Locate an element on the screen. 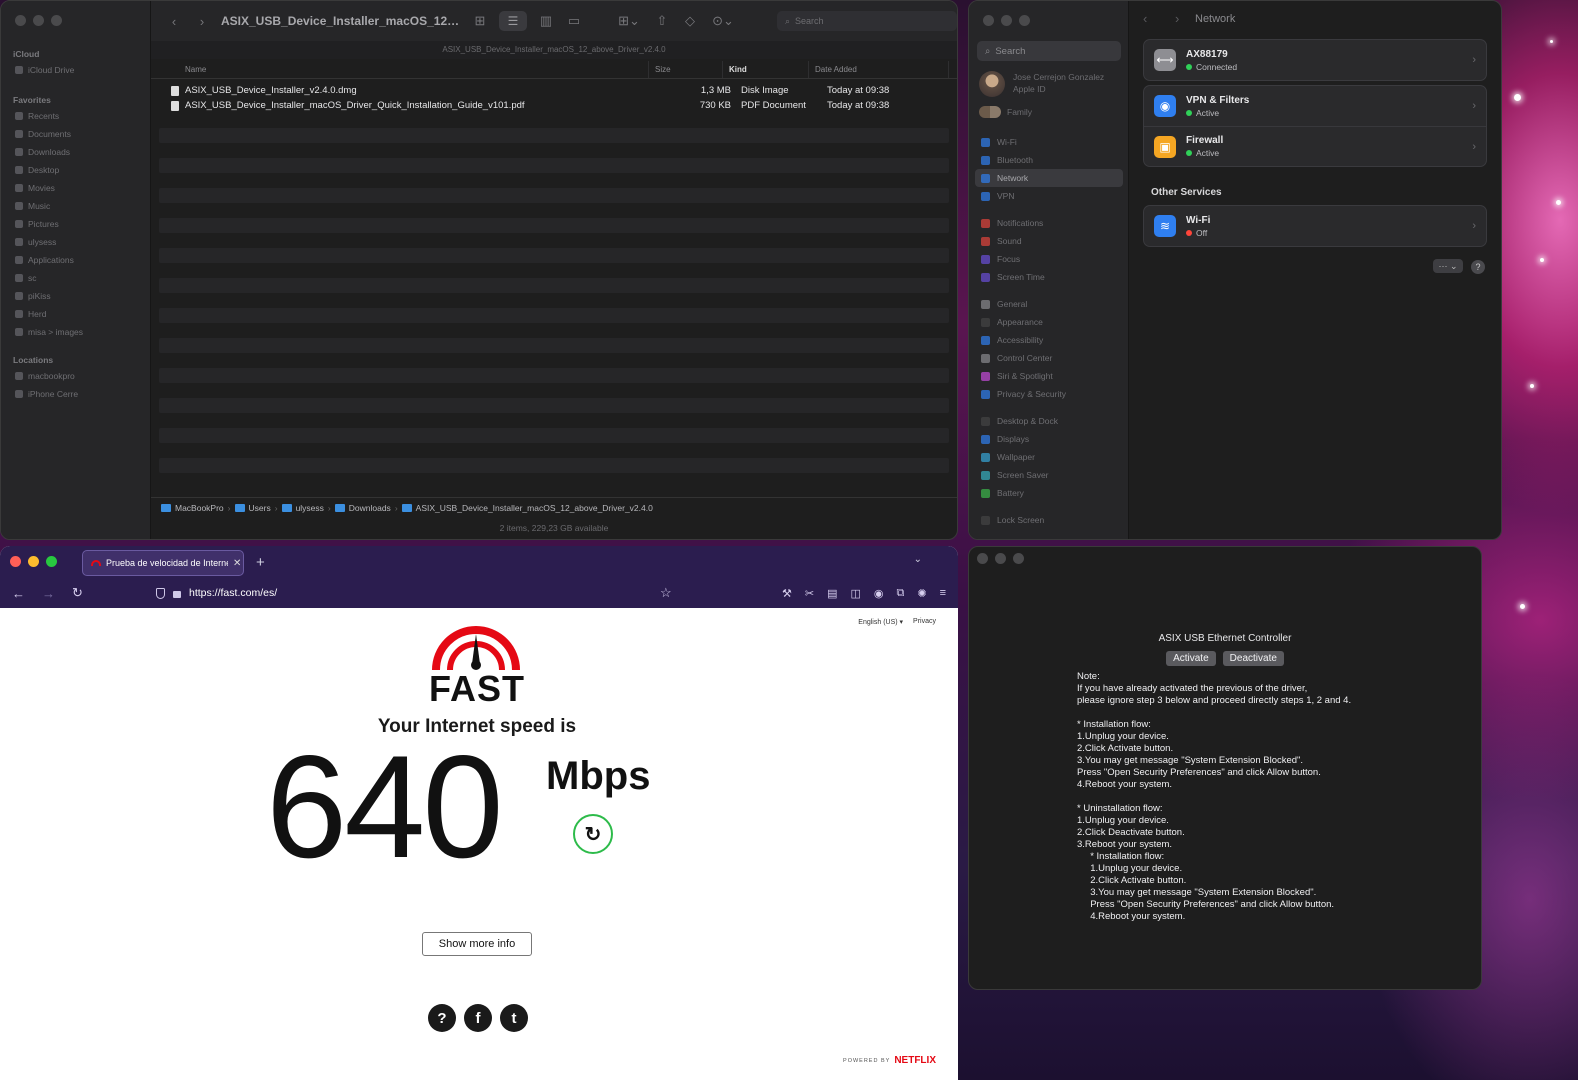  sidebar-item-siri-spotlight: Siri & Spotlight is located at coordinates (1049, 376).